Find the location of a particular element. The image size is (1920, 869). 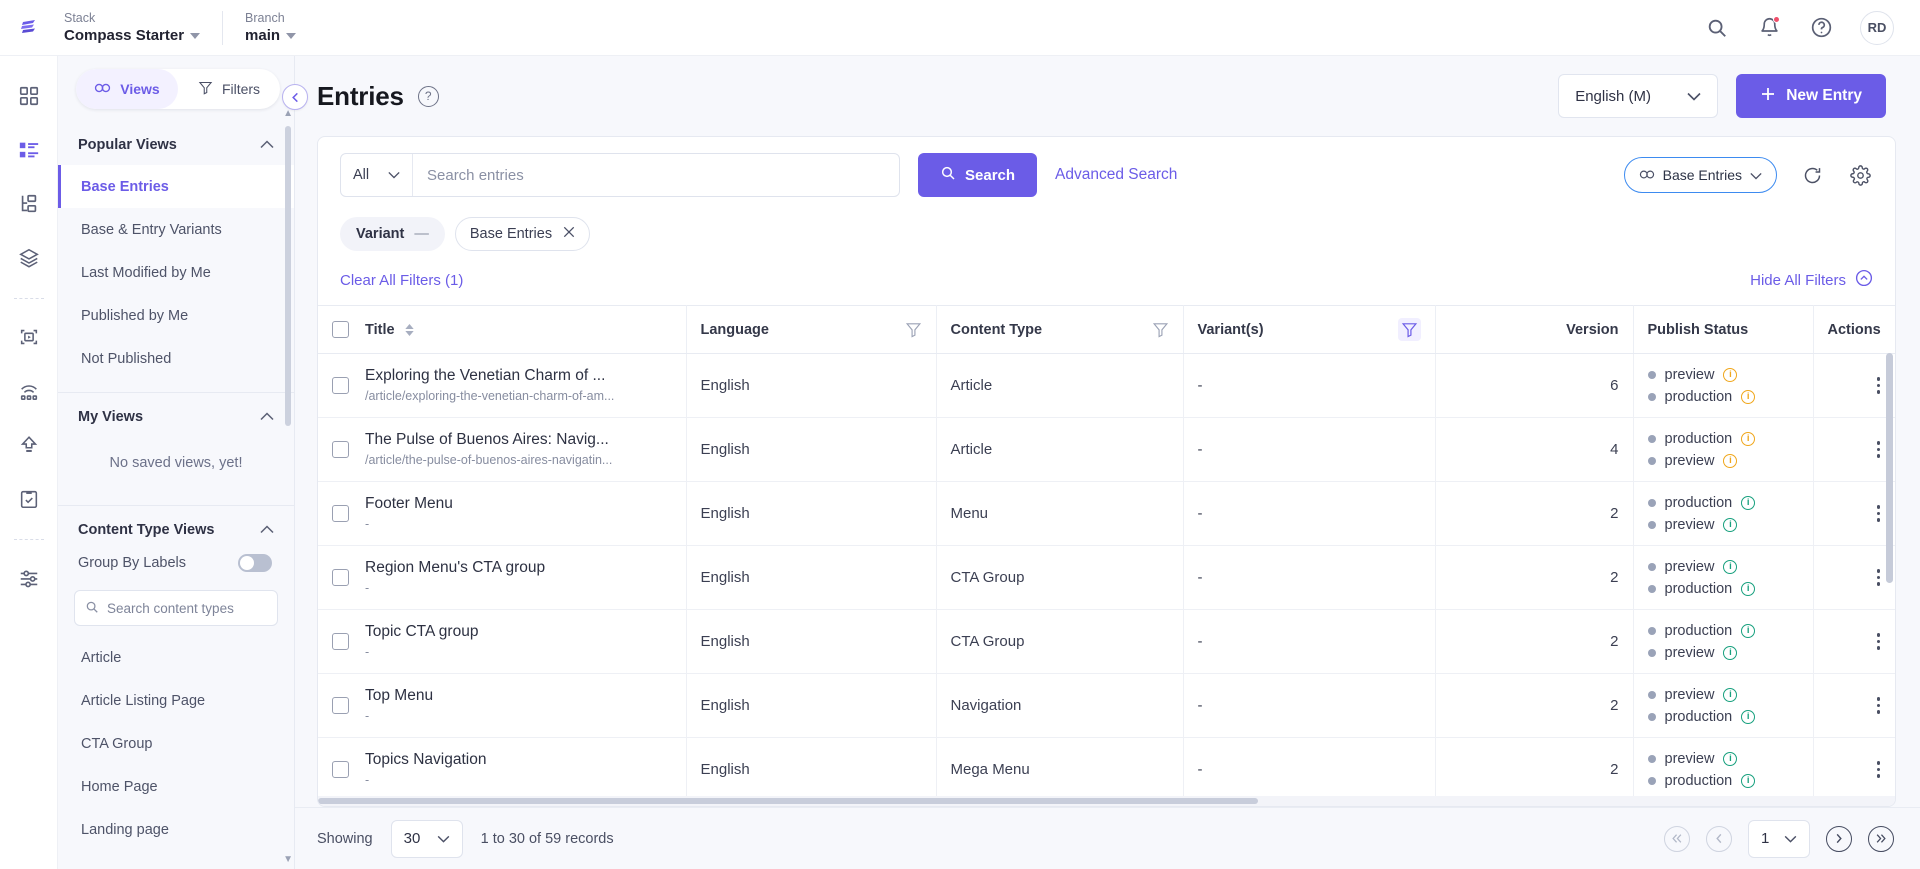

scrollbar-thumb is located at coordinates (788, 801).